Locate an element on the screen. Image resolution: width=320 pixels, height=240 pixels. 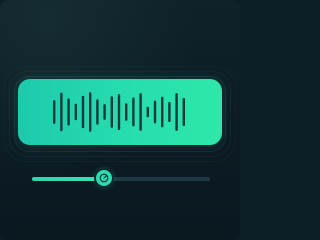
seek-slider-thumb is located at coordinates (103, 178).